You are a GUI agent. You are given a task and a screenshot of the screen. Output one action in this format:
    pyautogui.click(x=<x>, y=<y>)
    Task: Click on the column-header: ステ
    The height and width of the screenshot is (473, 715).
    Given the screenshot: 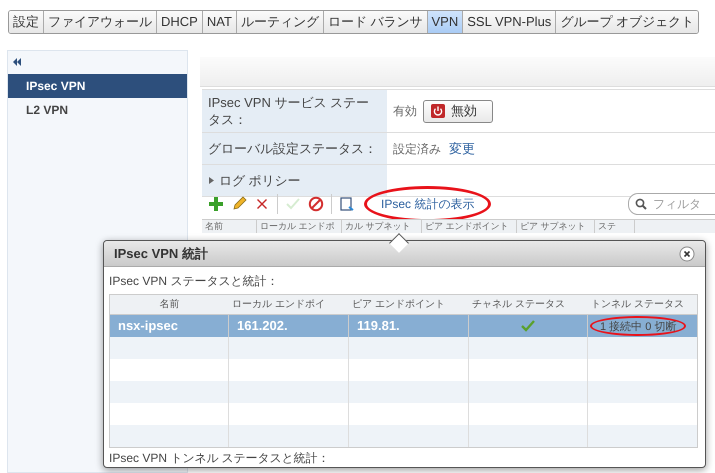 What is the action you would take?
    pyautogui.click(x=607, y=226)
    